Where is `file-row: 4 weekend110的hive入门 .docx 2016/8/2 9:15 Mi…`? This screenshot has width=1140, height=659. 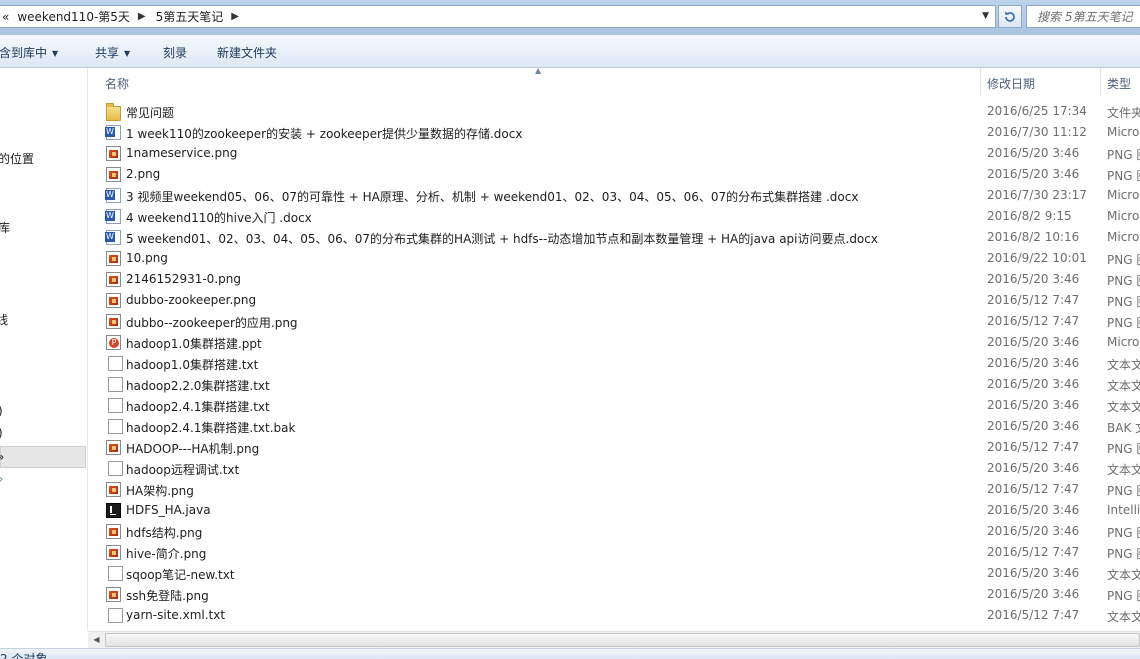 file-row: 4 weekend110的hive入门 .docx 2016/8/2 9:15 Mi… is located at coordinates (614, 216).